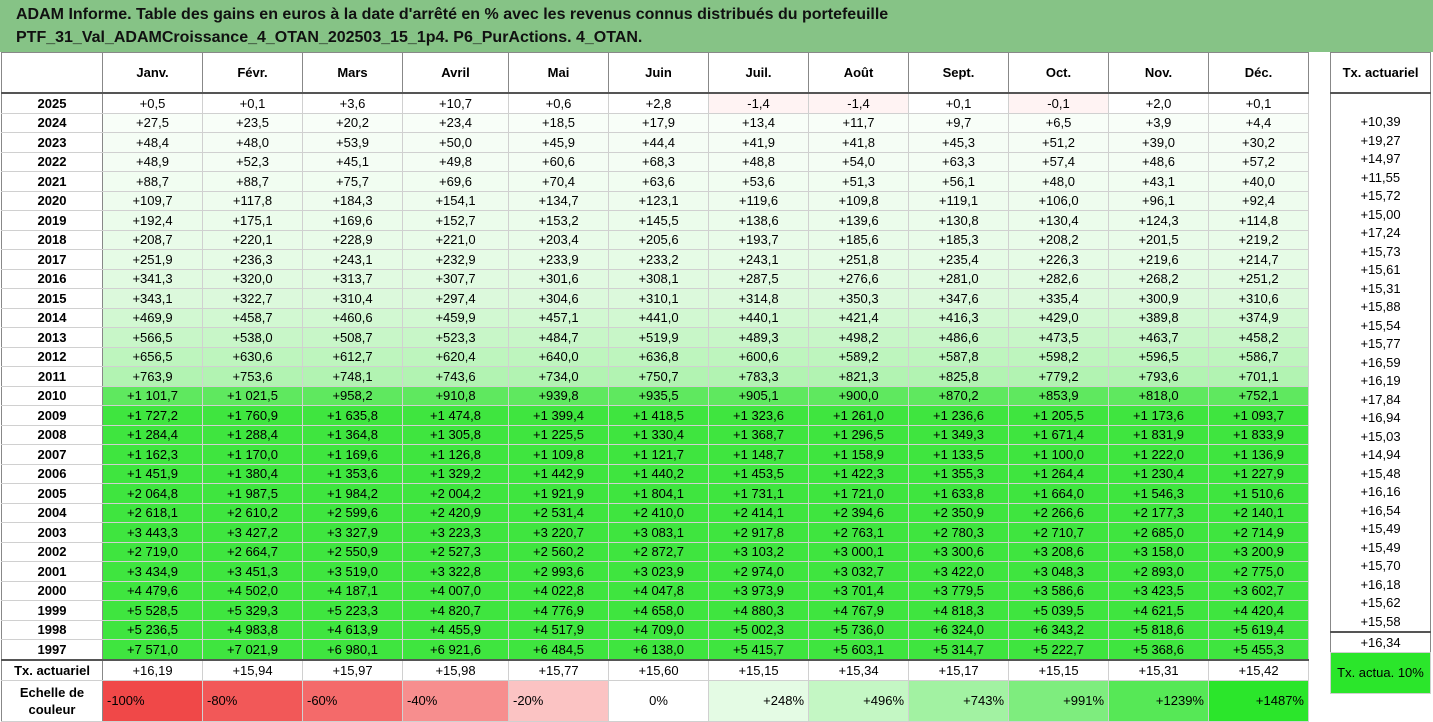  I want to click on gain-cell: +2,8, so click(658, 103).